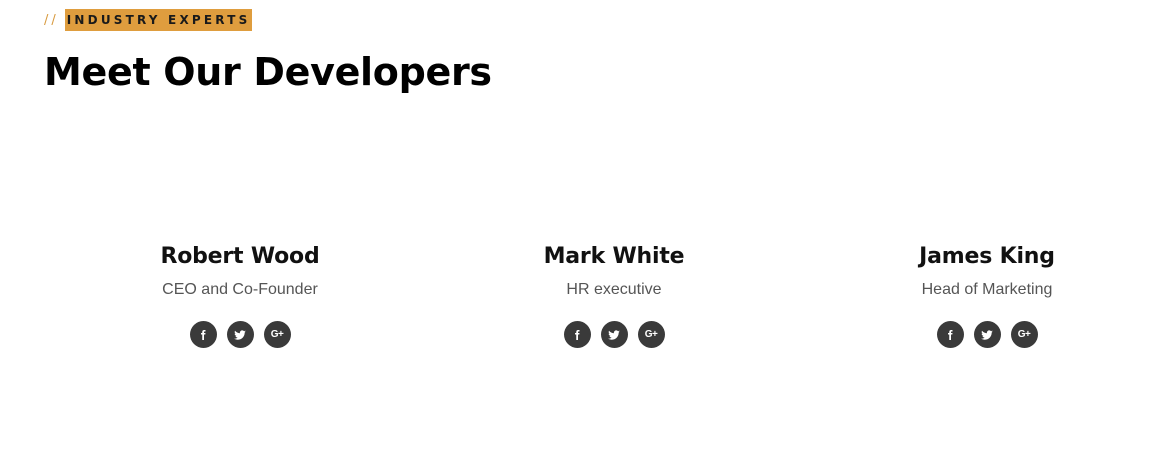 The image size is (1153, 451). I want to click on eyebrow-tag: INDUSTRY EXPERTS, so click(158, 20).